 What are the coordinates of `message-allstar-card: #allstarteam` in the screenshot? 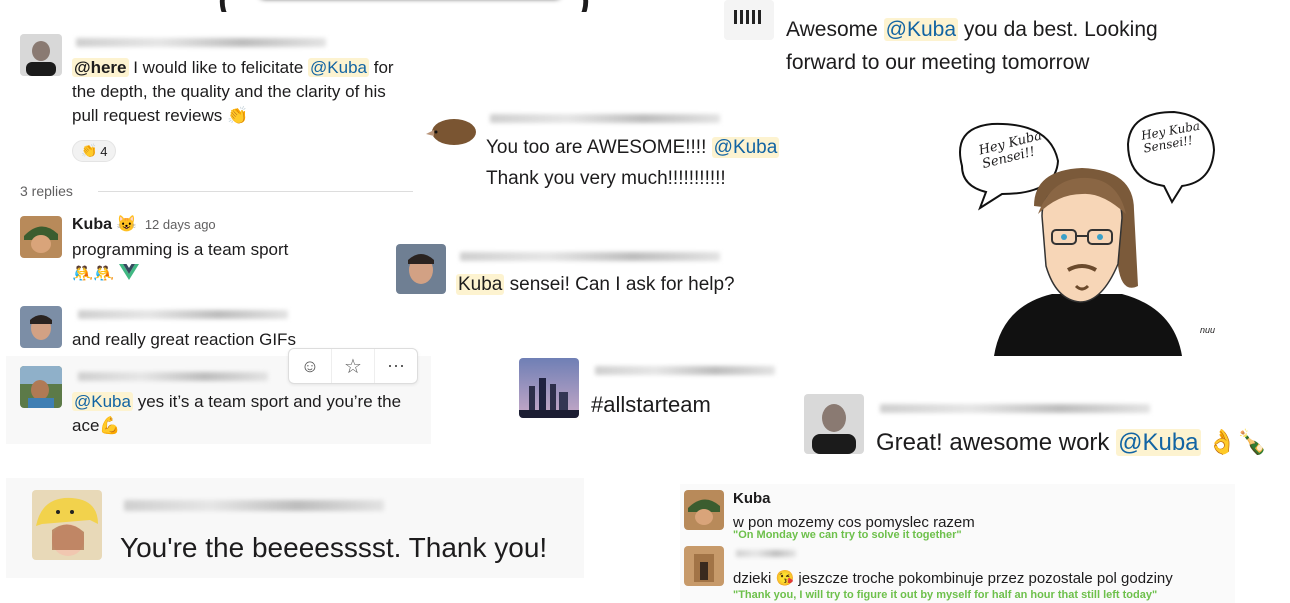 It's located at (650, 389).